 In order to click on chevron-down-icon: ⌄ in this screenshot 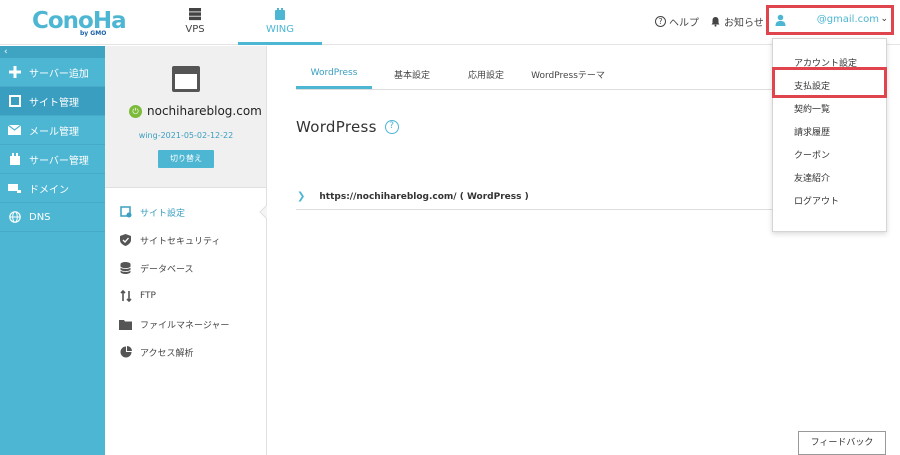, I will do `click(884, 19)`.